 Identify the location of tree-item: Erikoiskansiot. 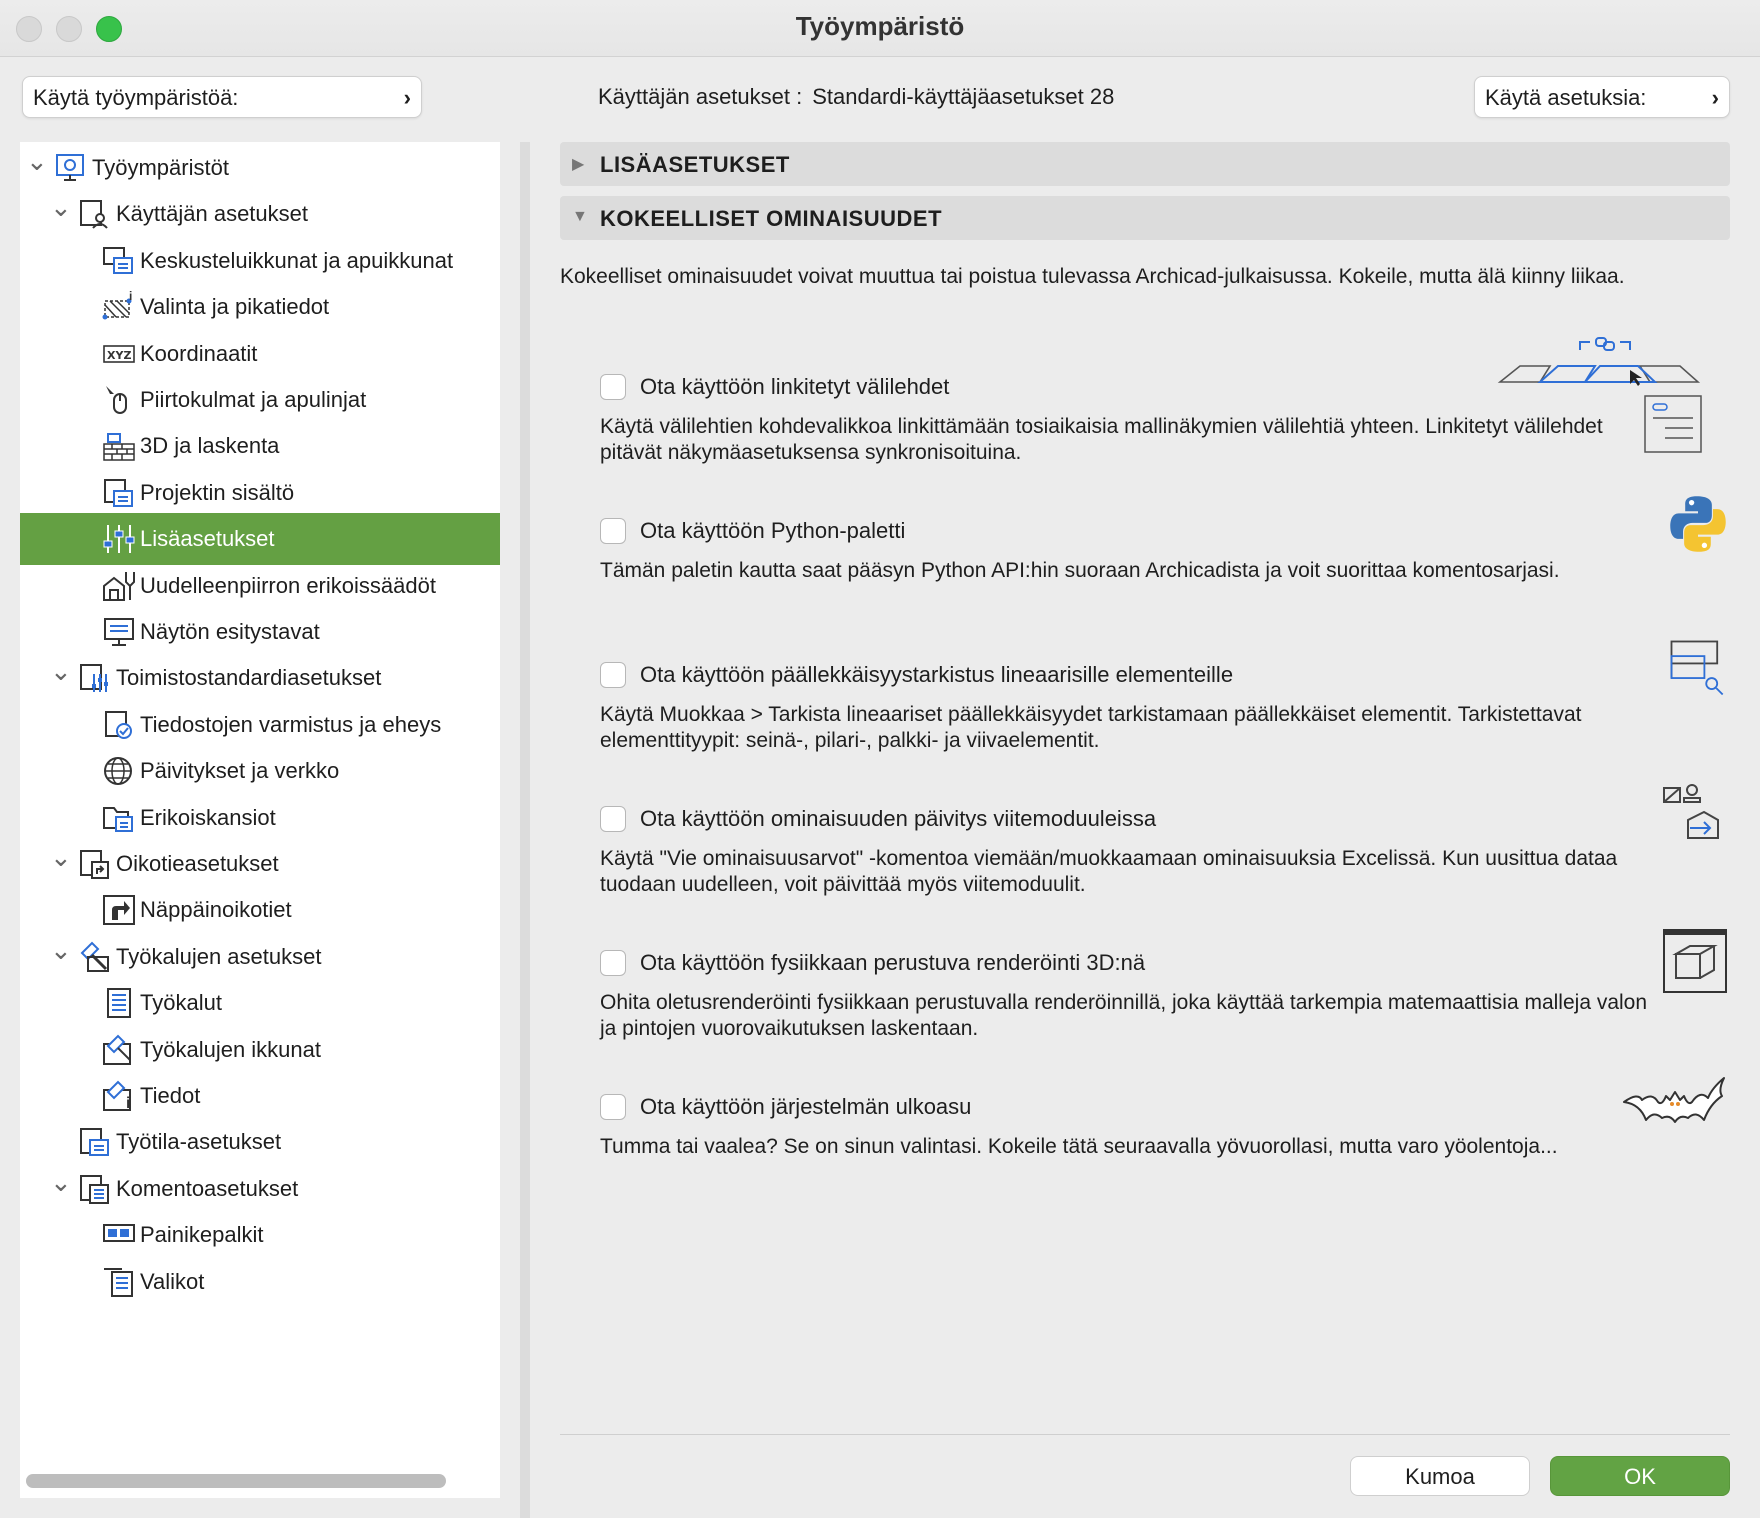
(260, 818).